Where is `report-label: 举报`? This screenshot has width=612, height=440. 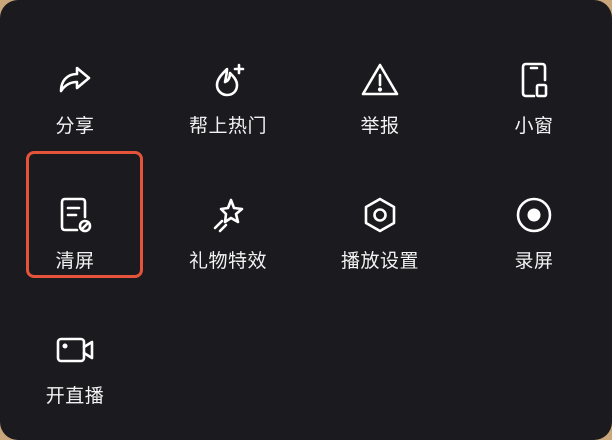
report-label: 举报 is located at coordinates (380, 126).